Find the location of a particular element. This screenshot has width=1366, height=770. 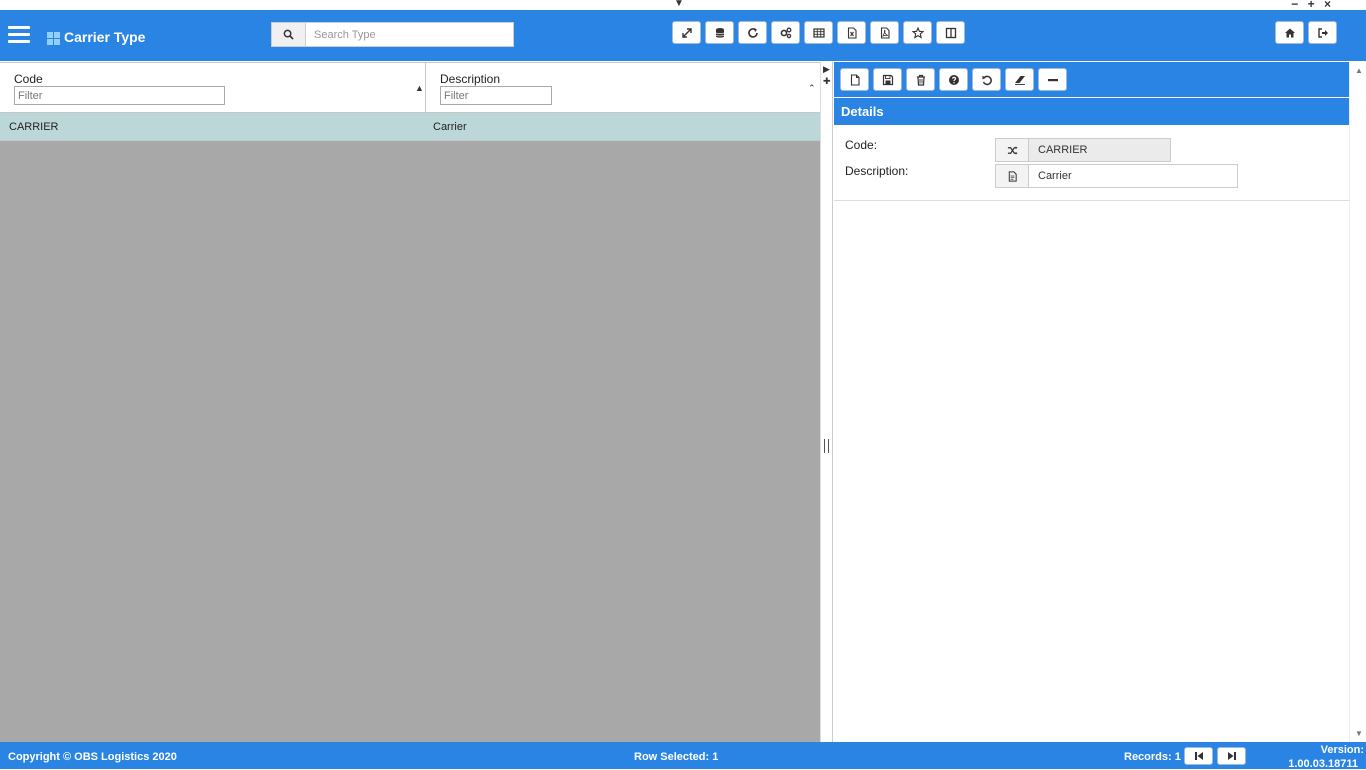

file-excel-icon is located at coordinates (852, 32).